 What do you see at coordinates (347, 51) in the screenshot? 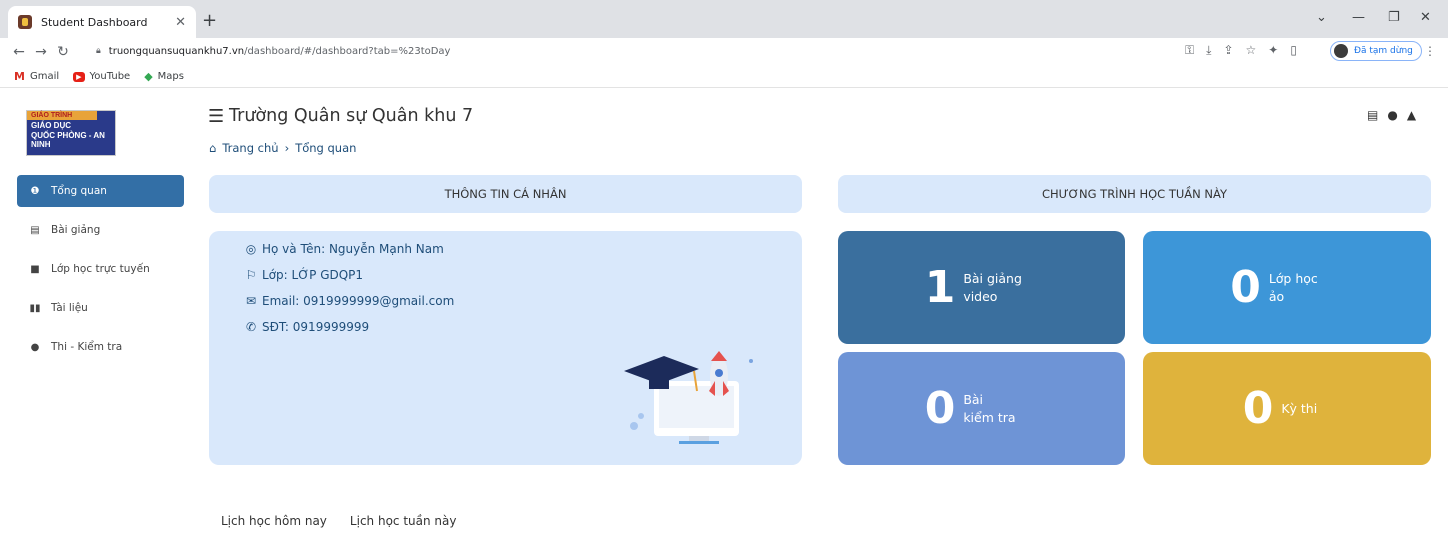
I see `url-path: /dashboard/#/dashboard?tab=%23toDay` at bounding box center [347, 51].